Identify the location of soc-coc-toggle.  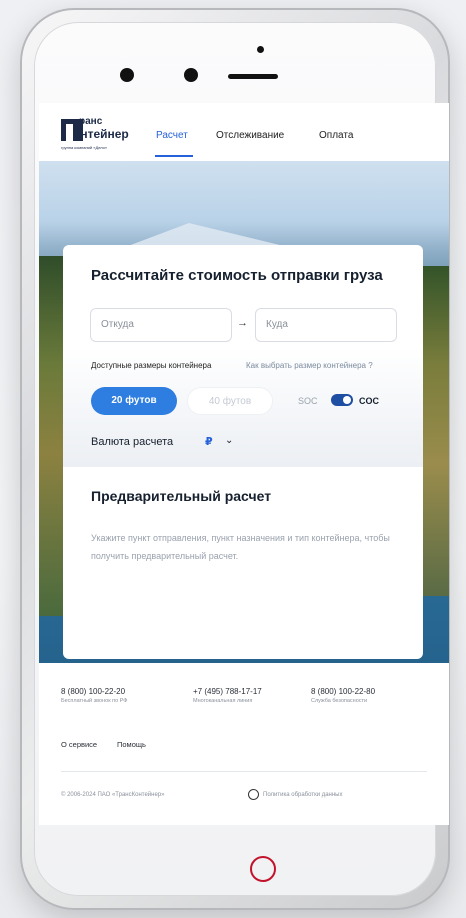
(342, 400).